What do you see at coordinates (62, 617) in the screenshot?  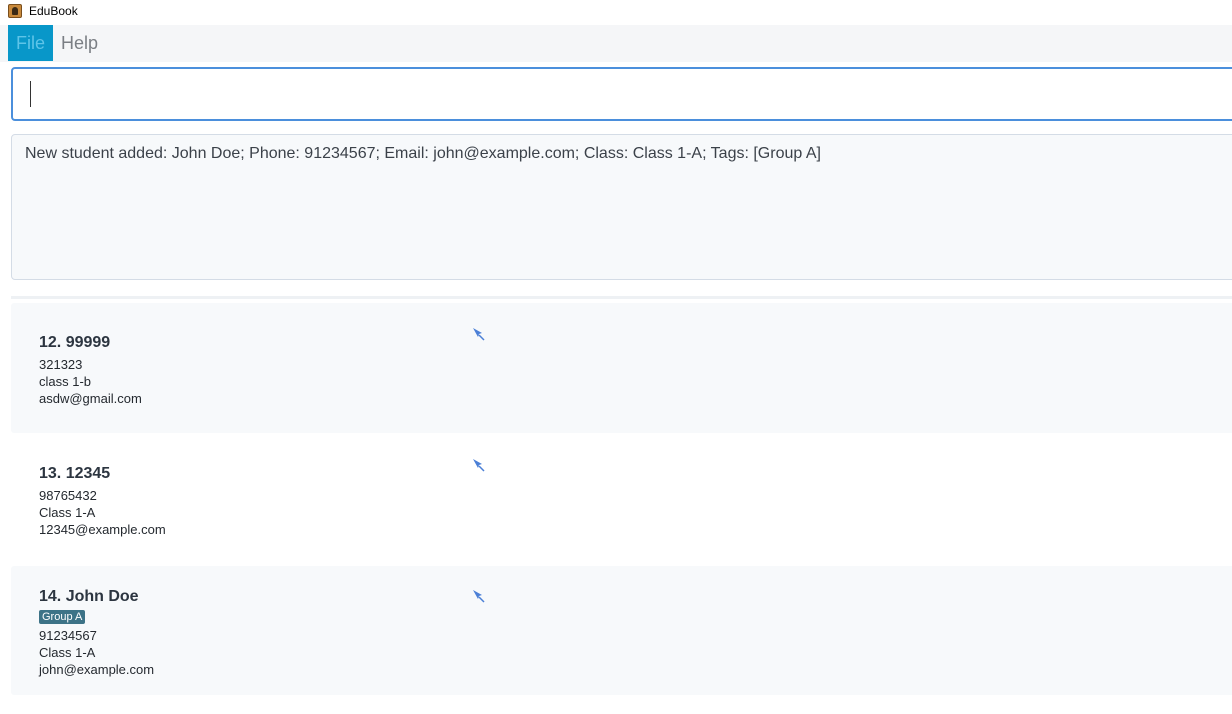 I see `tag-badge: Group A` at bounding box center [62, 617].